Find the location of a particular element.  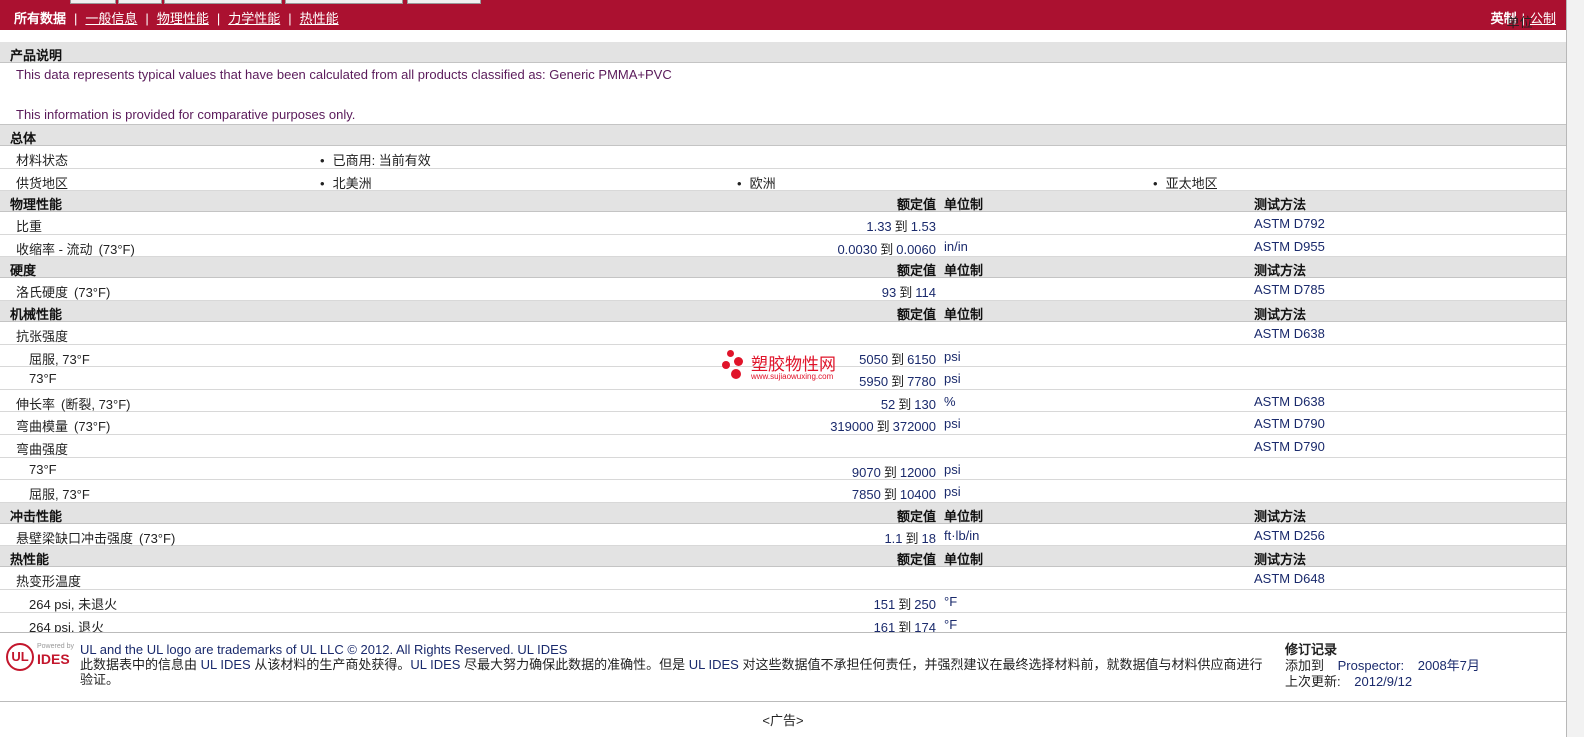

property-label: 收缩率 - 流动 (73°F) is located at coordinates (75, 249).